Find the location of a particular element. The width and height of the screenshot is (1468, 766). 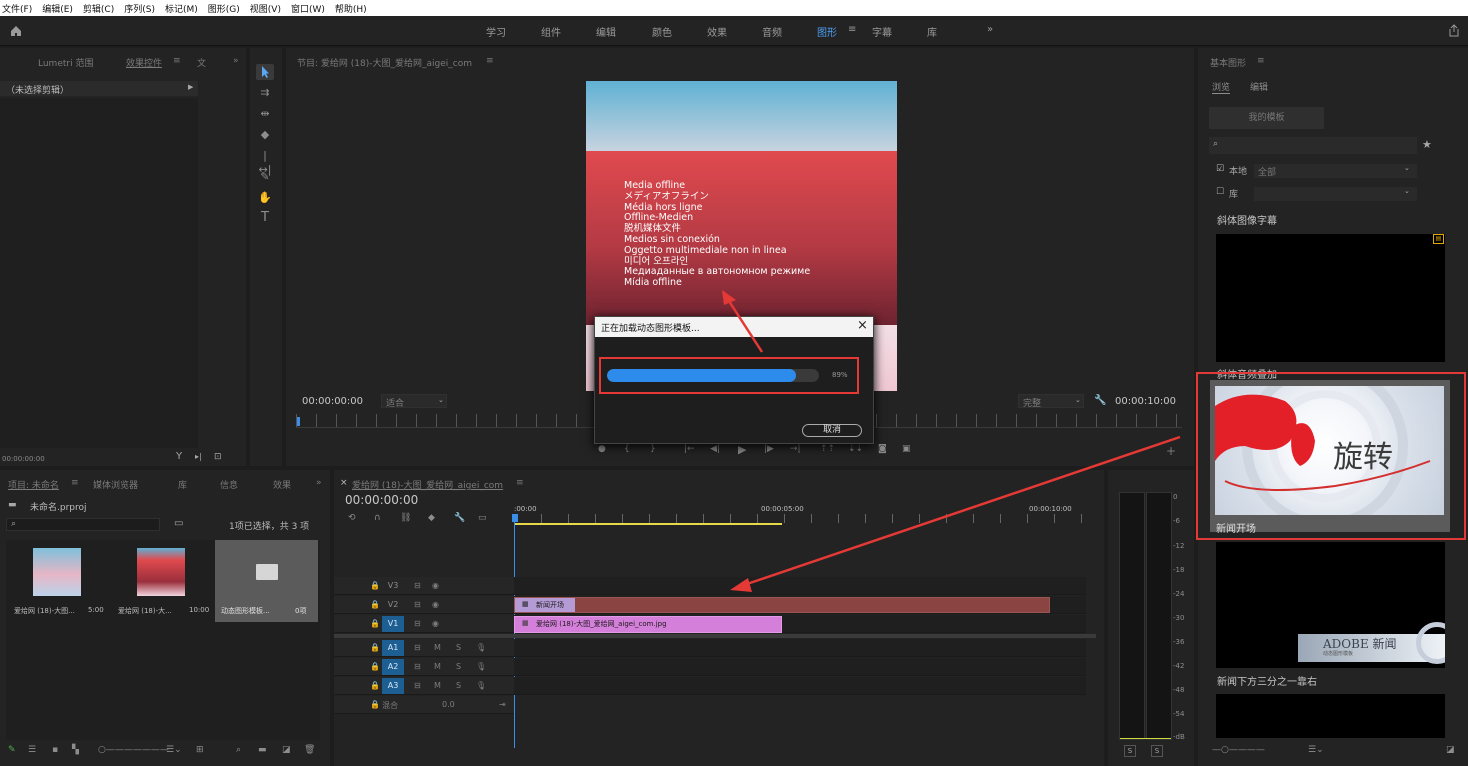

list-view-icon: ☰ is located at coordinates (32, 750).